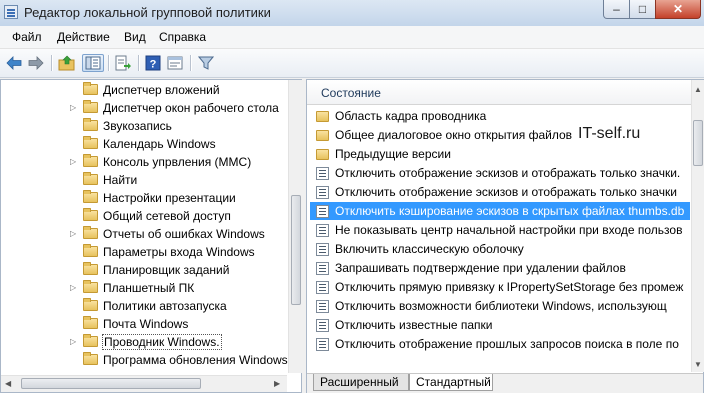 The image size is (704, 393). I want to click on tree-item: Планировщик заданий, so click(145, 270).